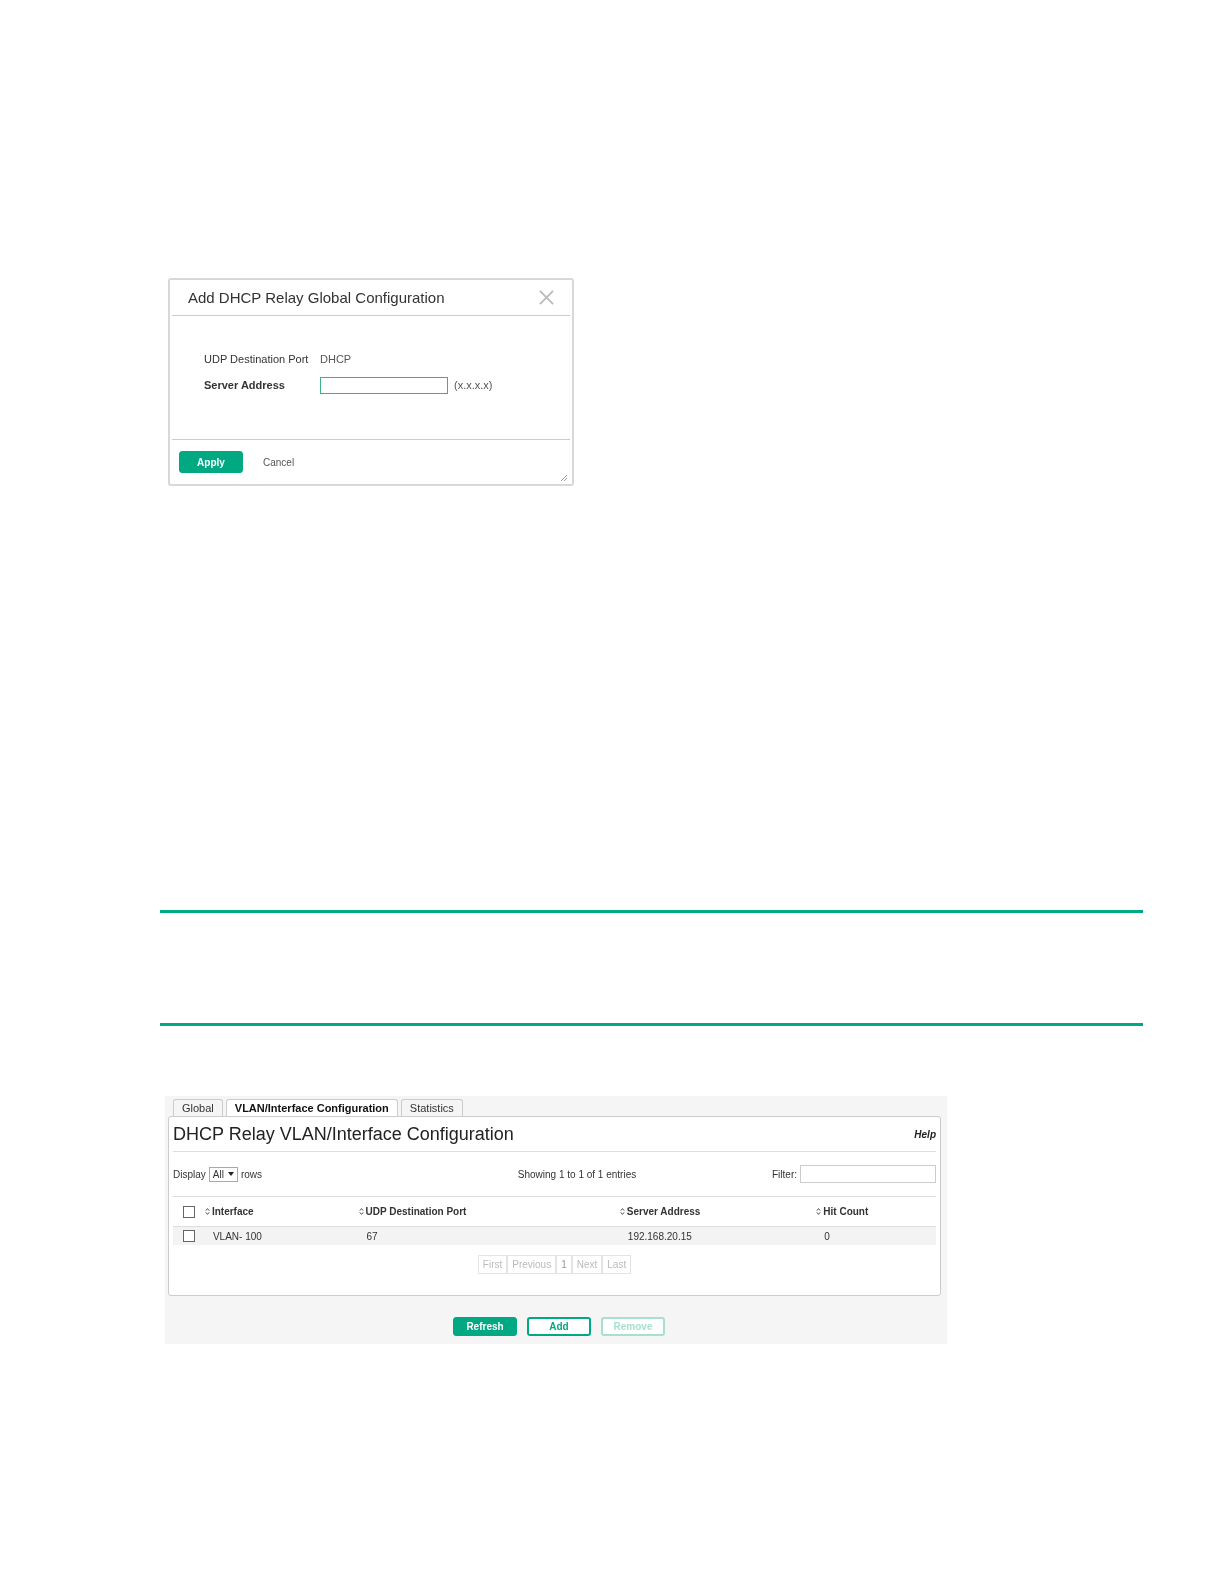 This screenshot has width=1224, height=1584. Describe the element at coordinates (416, 1211) in the screenshot. I see `column-header: UDP Destination Port` at that location.